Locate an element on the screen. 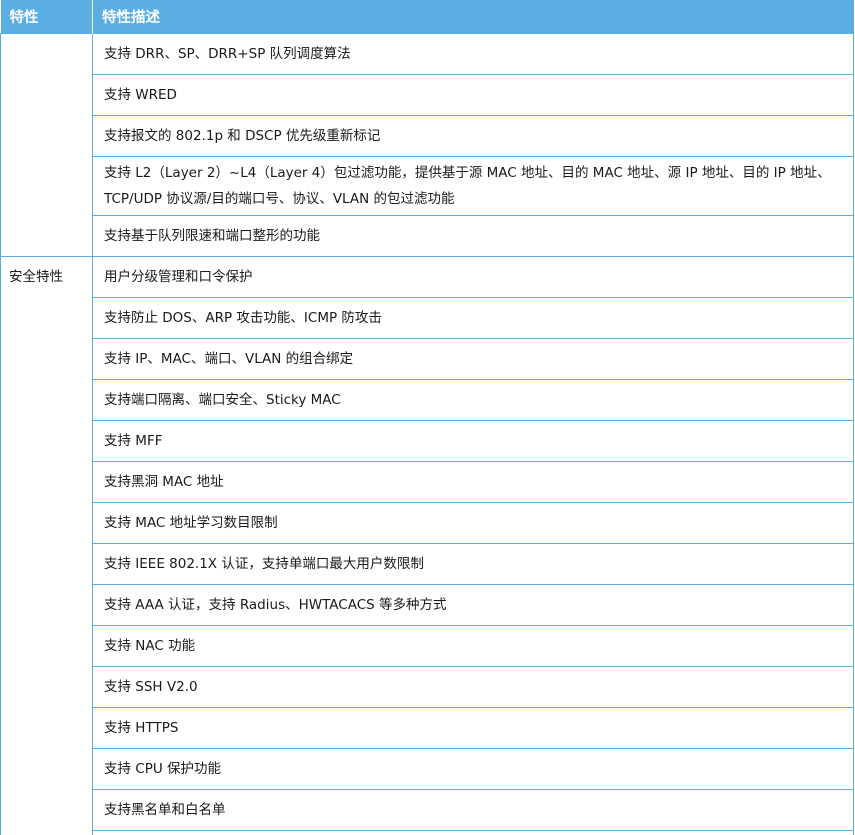 This screenshot has height=835, width=855. table-row: 支持 WRED is located at coordinates (427, 95).